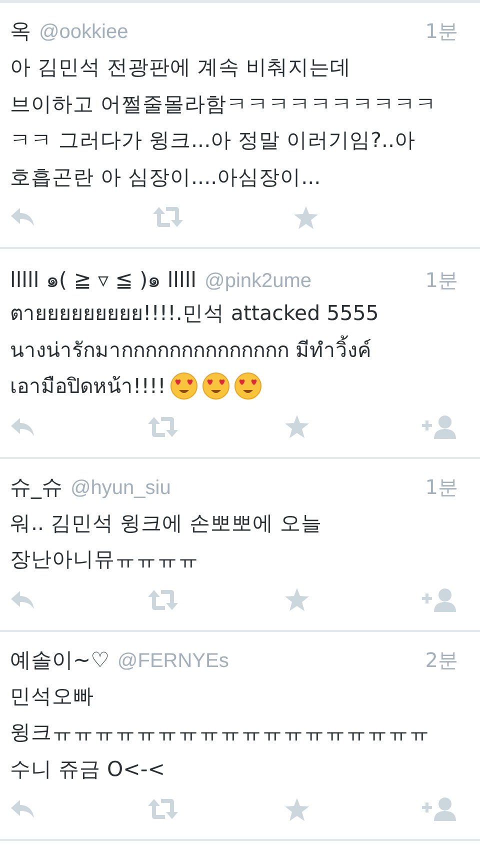 This screenshot has height=858, width=480. Describe the element at coordinates (20, 31) in the screenshot. I see `user-name: 옥` at that location.